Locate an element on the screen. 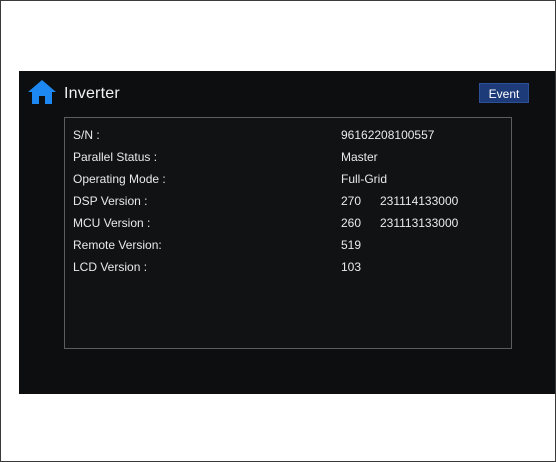  operating-mode-value: Full-Grid is located at coordinates (364, 179).